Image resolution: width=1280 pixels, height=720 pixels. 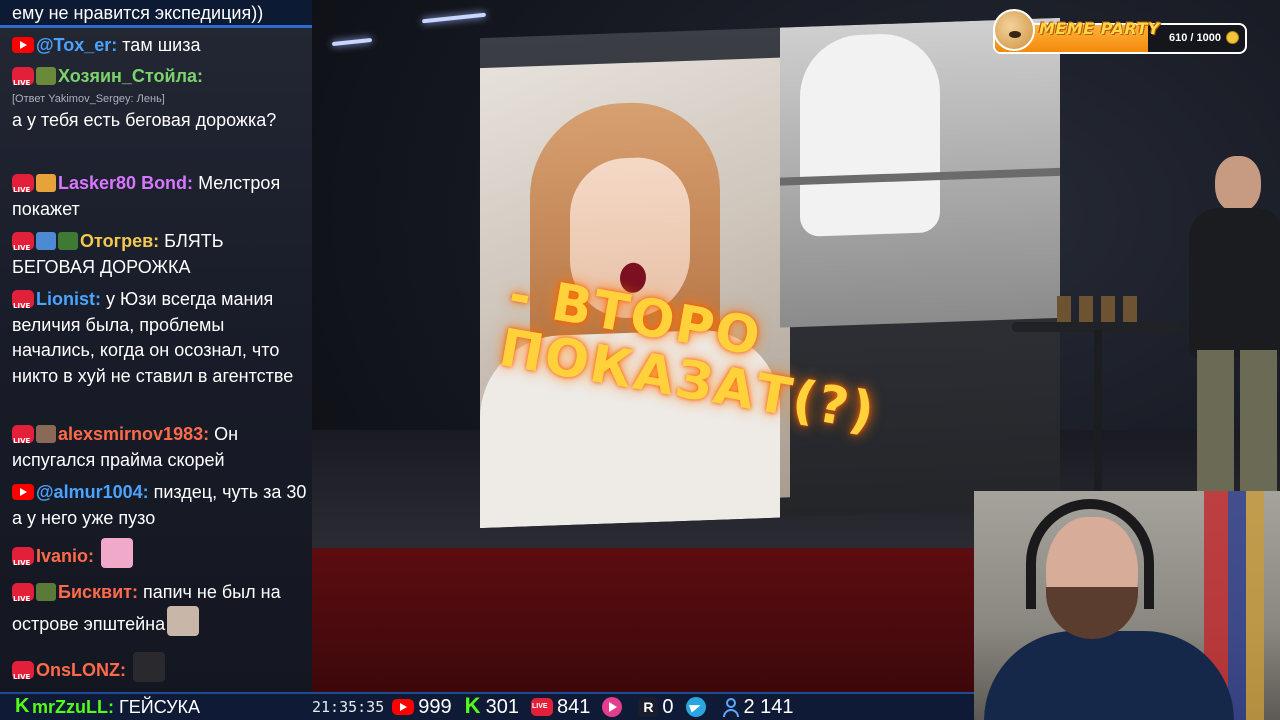 I want to click on stat-value: 301, so click(x=502, y=706).